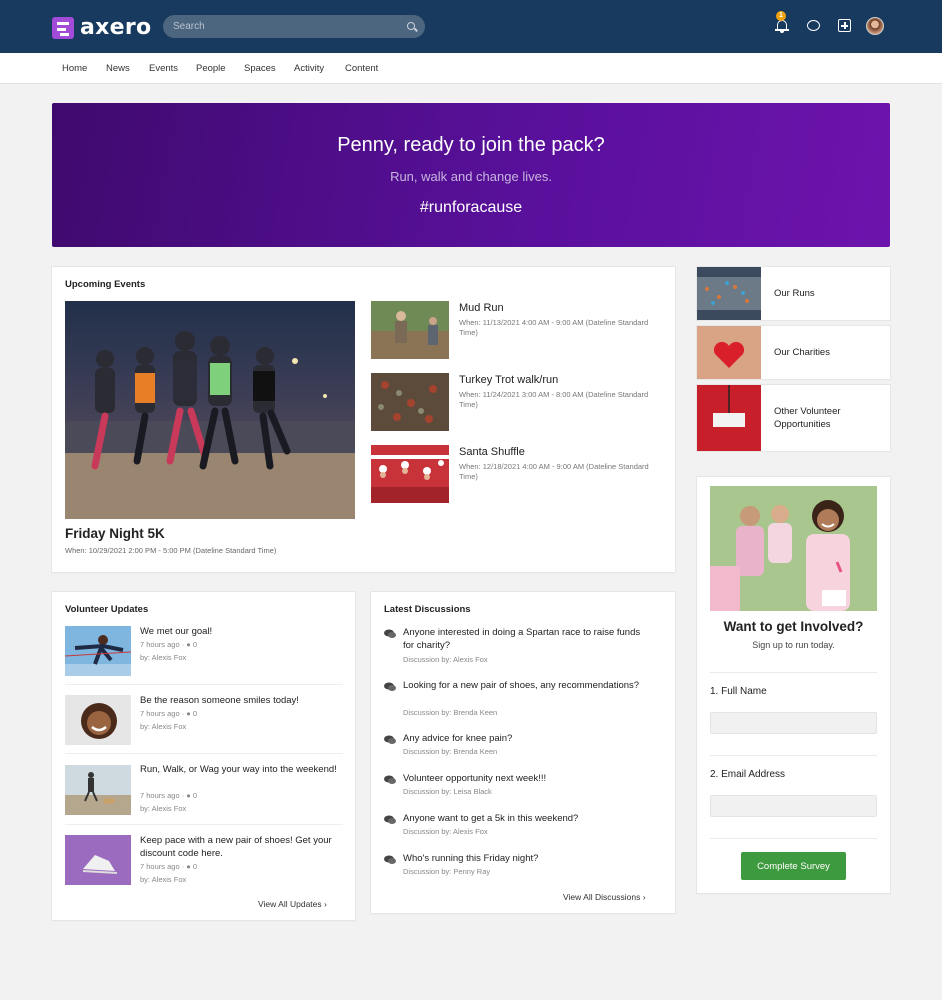 The width and height of the screenshot is (942, 1000). I want to click on latest-discussions-heading: Latest Discussions, so click(427, 609).